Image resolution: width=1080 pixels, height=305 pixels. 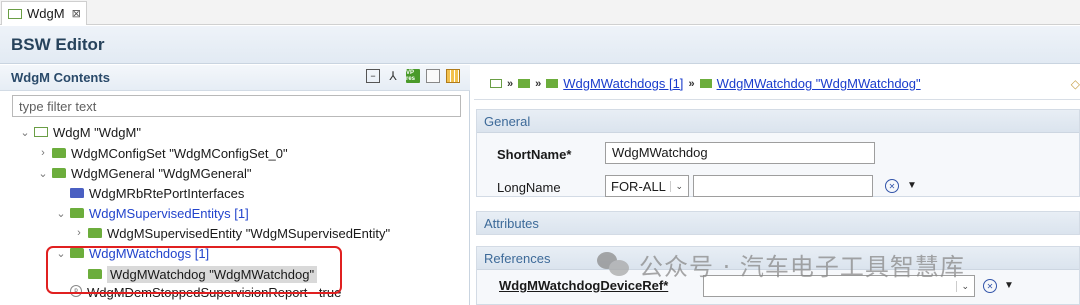 What do you see at coordinates (235, 78) in the screenshot?
I see `contents-header: WdgM Contents − ⅄ VP res` at bounding box center [235, 78].